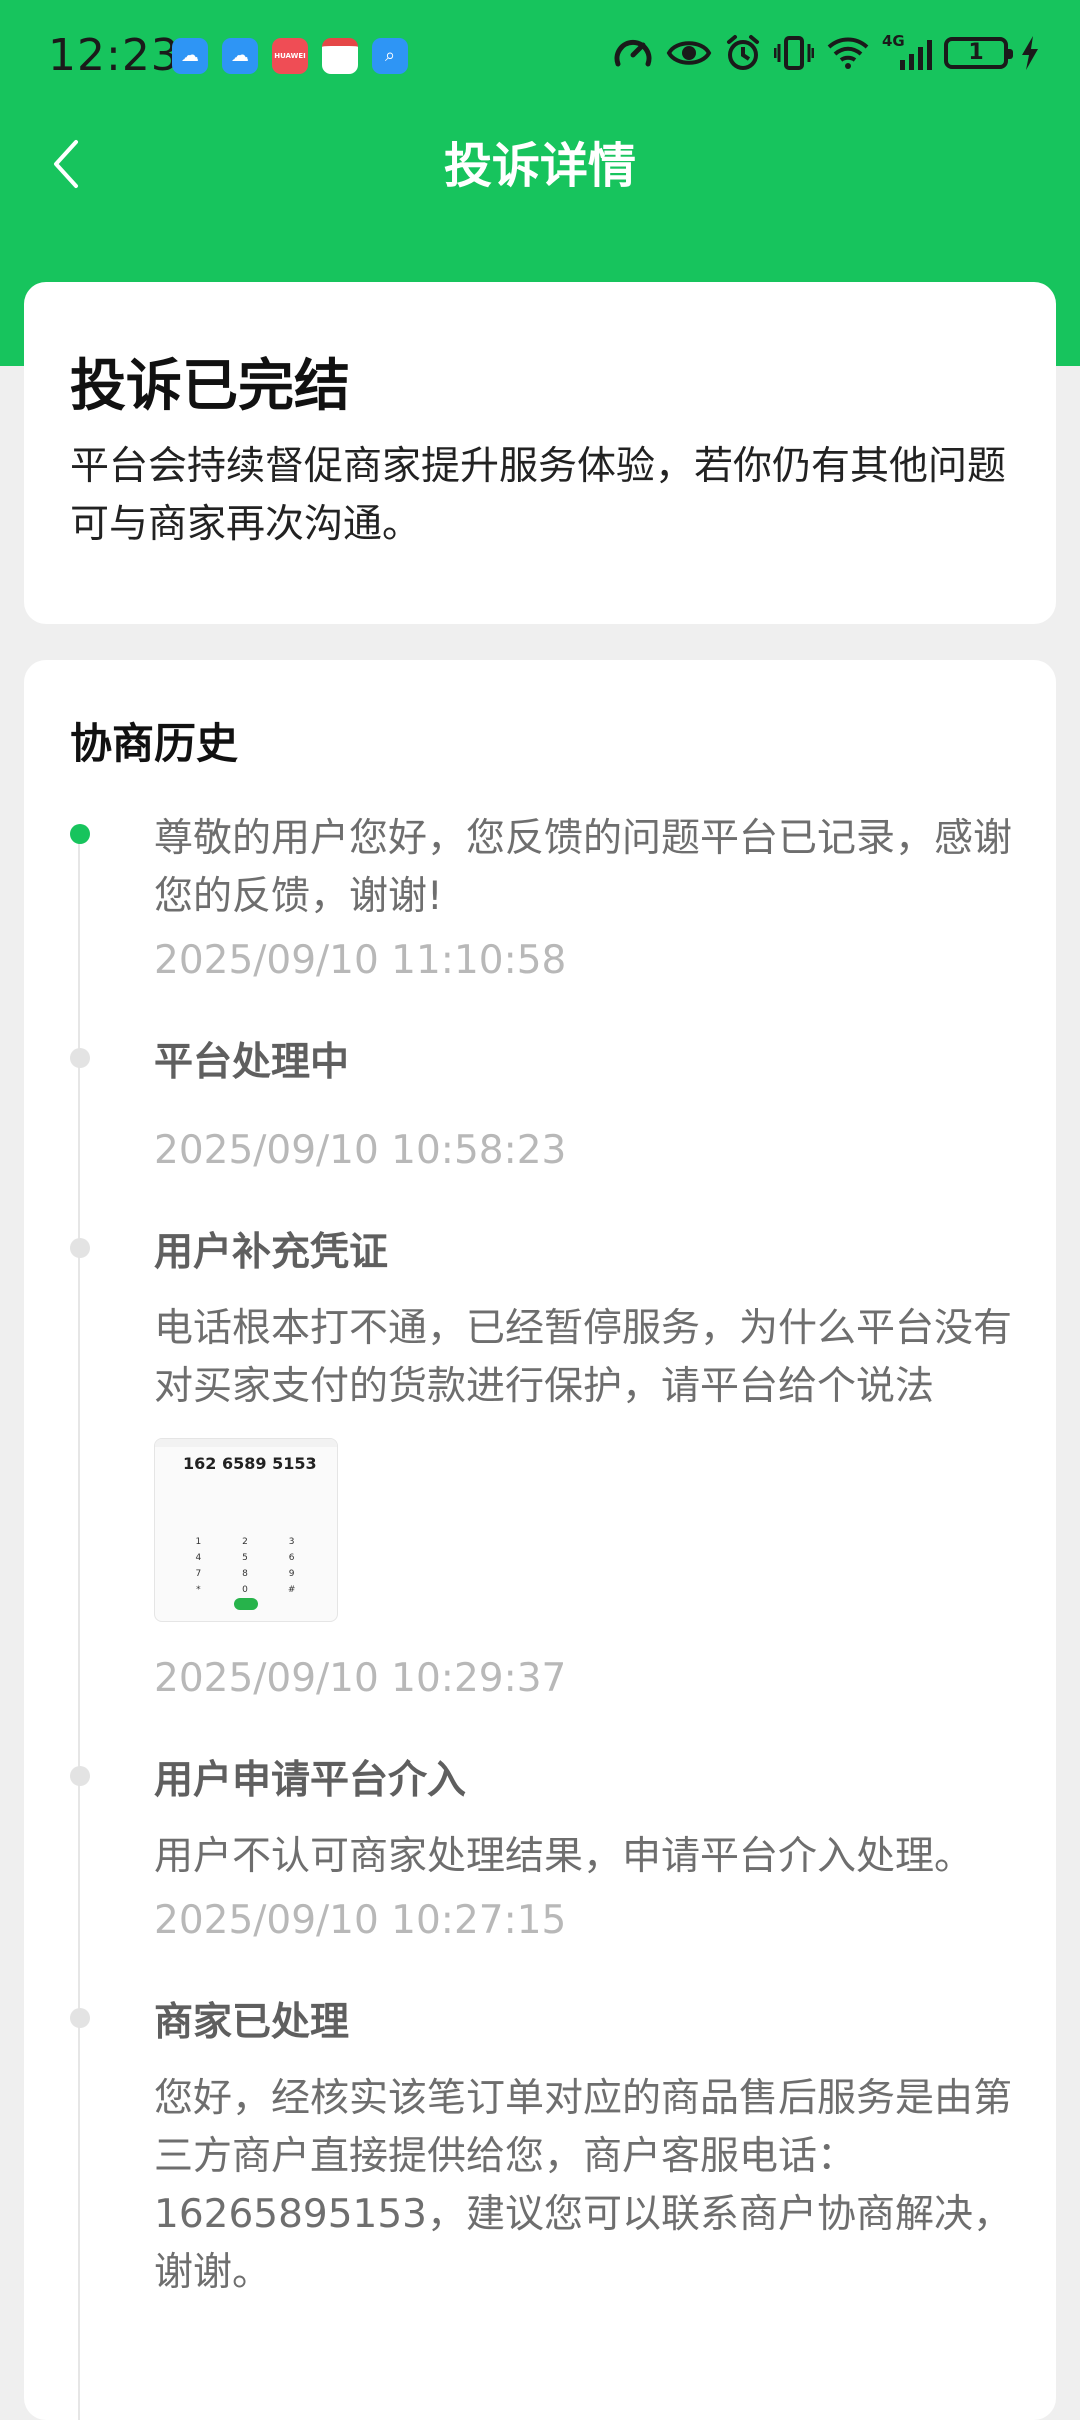 This screenshot has width=1080, height=2420. I want to click on huawei-app-icon: HUAWEI, so click(290, 56).